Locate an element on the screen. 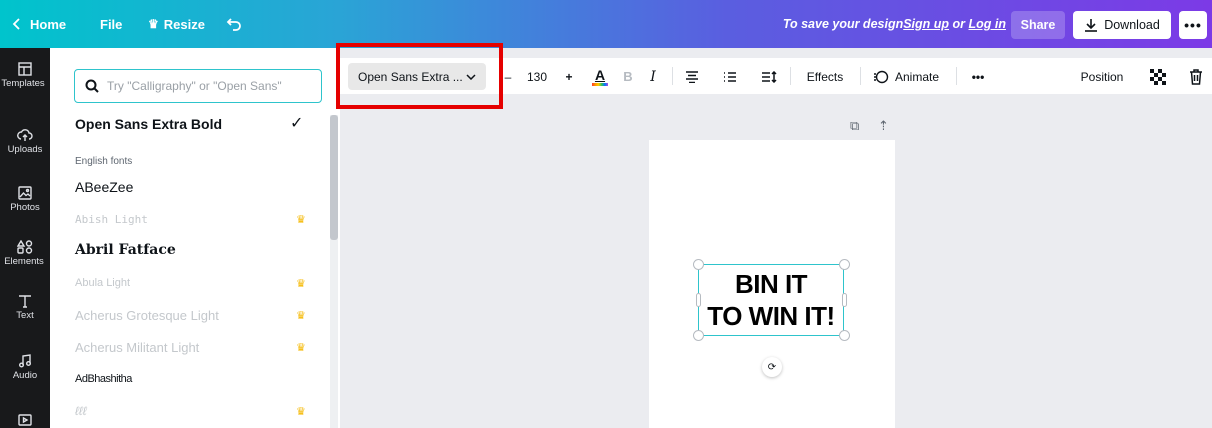 This screenshot has height=428, width=1212. decrease-font-size-button: – is located at coordinates (508, 76).